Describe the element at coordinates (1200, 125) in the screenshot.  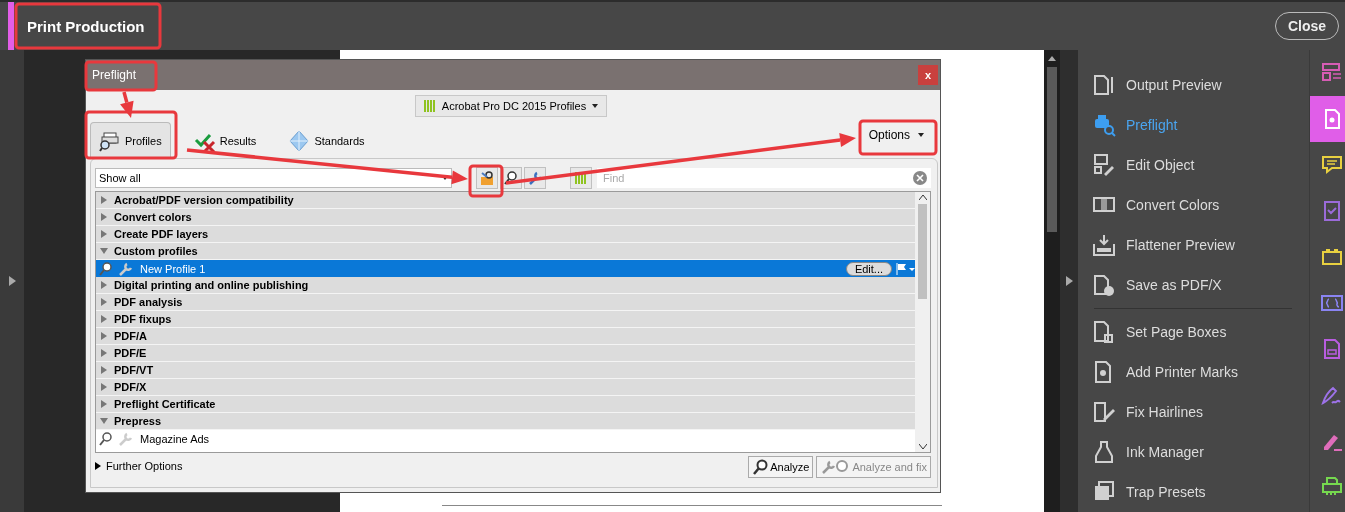
I see `tool-item: Preflight` at that location.